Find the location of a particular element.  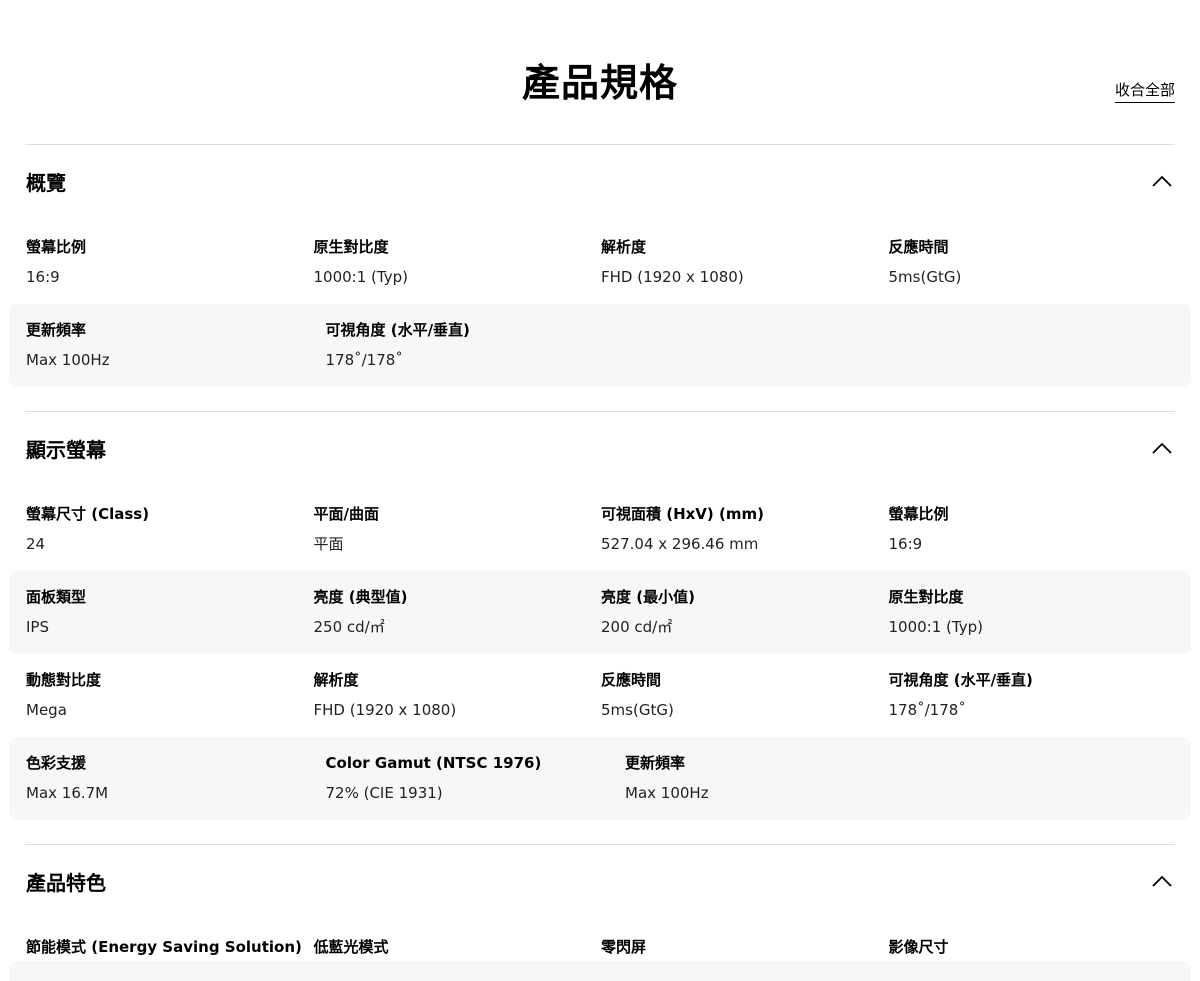

spec-value: 平面 is located at coordinates (328, 544).